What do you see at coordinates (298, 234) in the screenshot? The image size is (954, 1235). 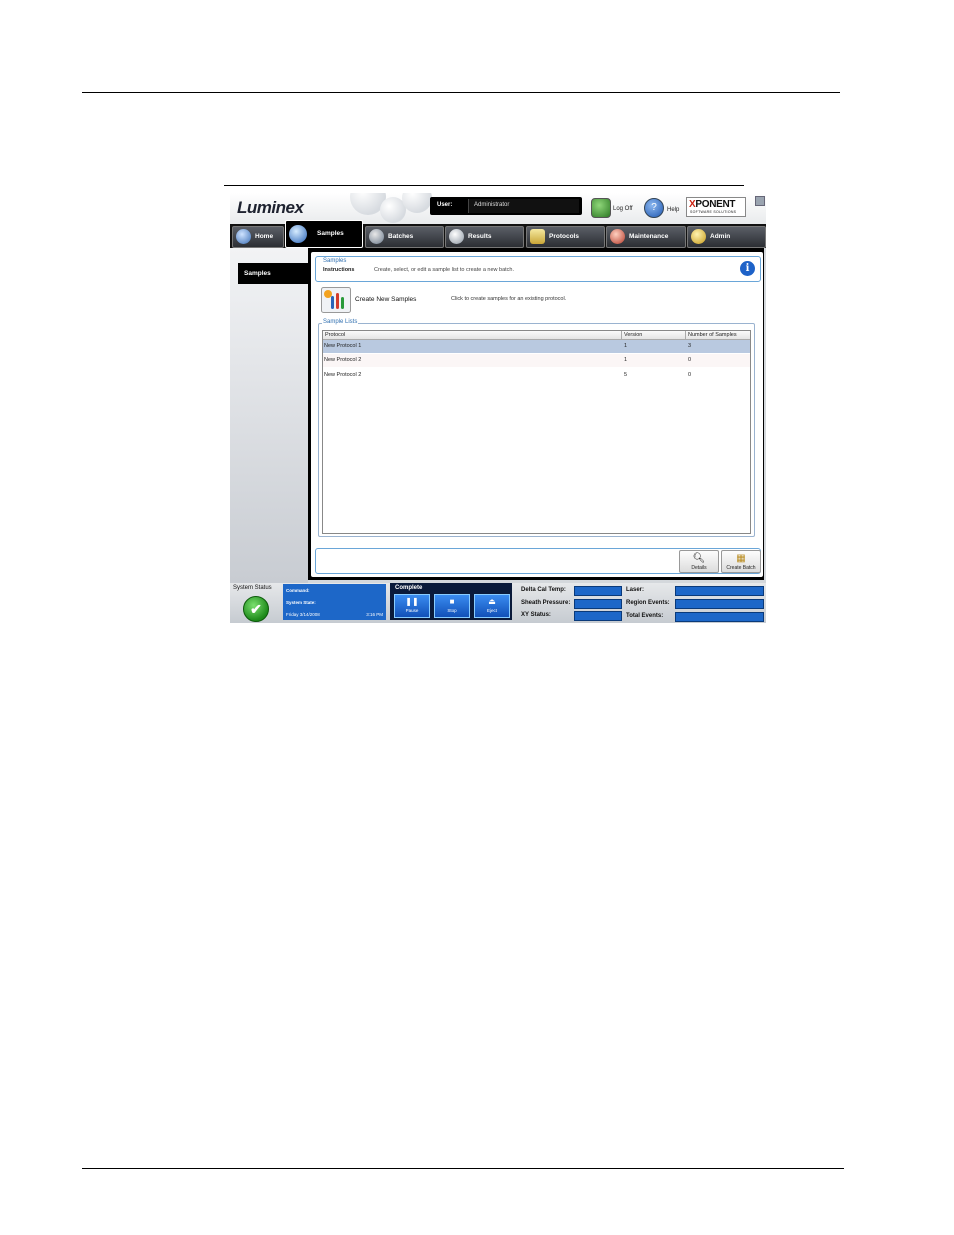 I see `samples-icon` at bounding box center [298, 234].